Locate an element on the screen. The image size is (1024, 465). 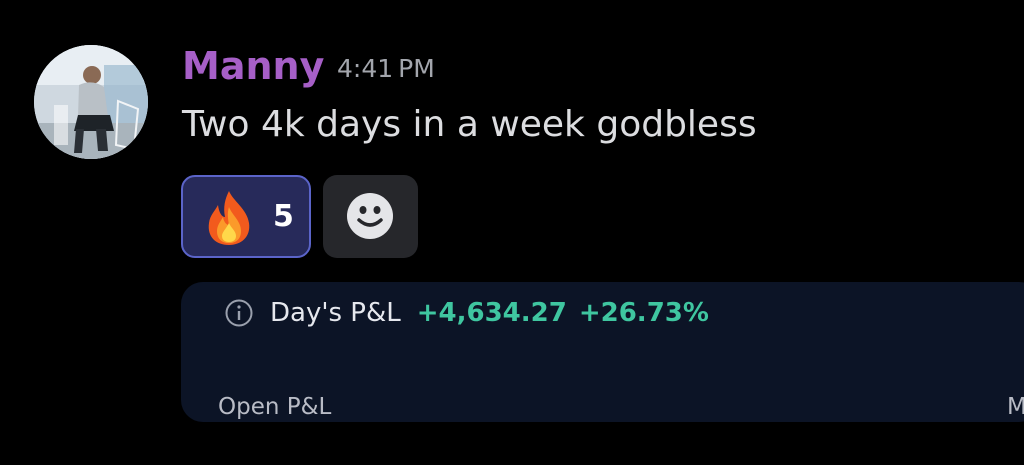
smiley-face-icon is located at coordinates (370, 216).